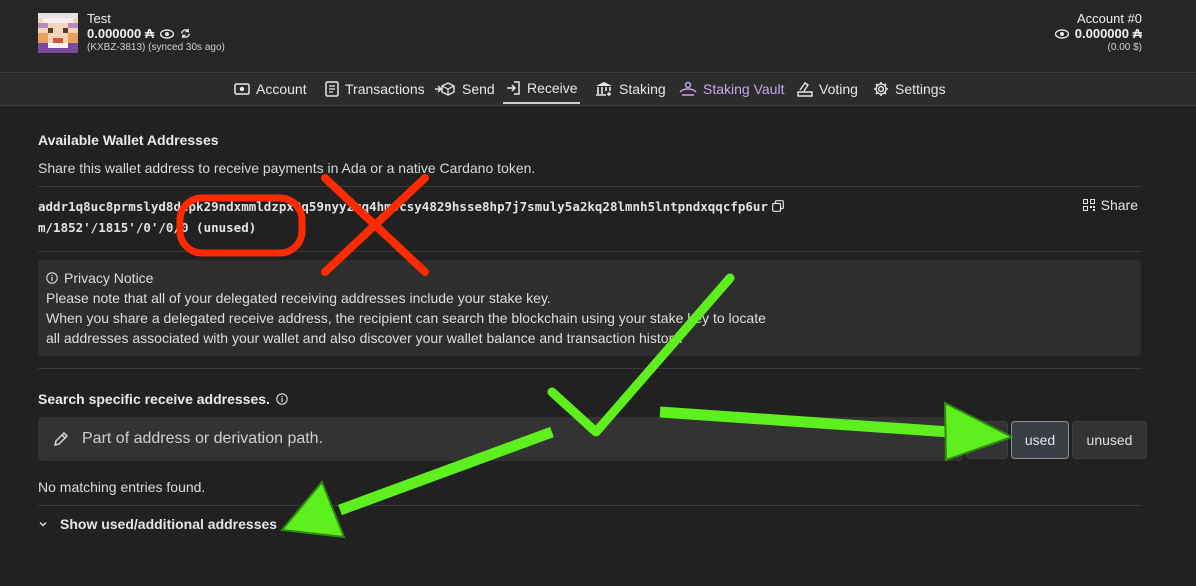 Image resolution: width=1196 pixels, height=586 pixels. Describe the element at coordinates (1110, 205) in the screenshot. I see `share-button: Share` at that location.